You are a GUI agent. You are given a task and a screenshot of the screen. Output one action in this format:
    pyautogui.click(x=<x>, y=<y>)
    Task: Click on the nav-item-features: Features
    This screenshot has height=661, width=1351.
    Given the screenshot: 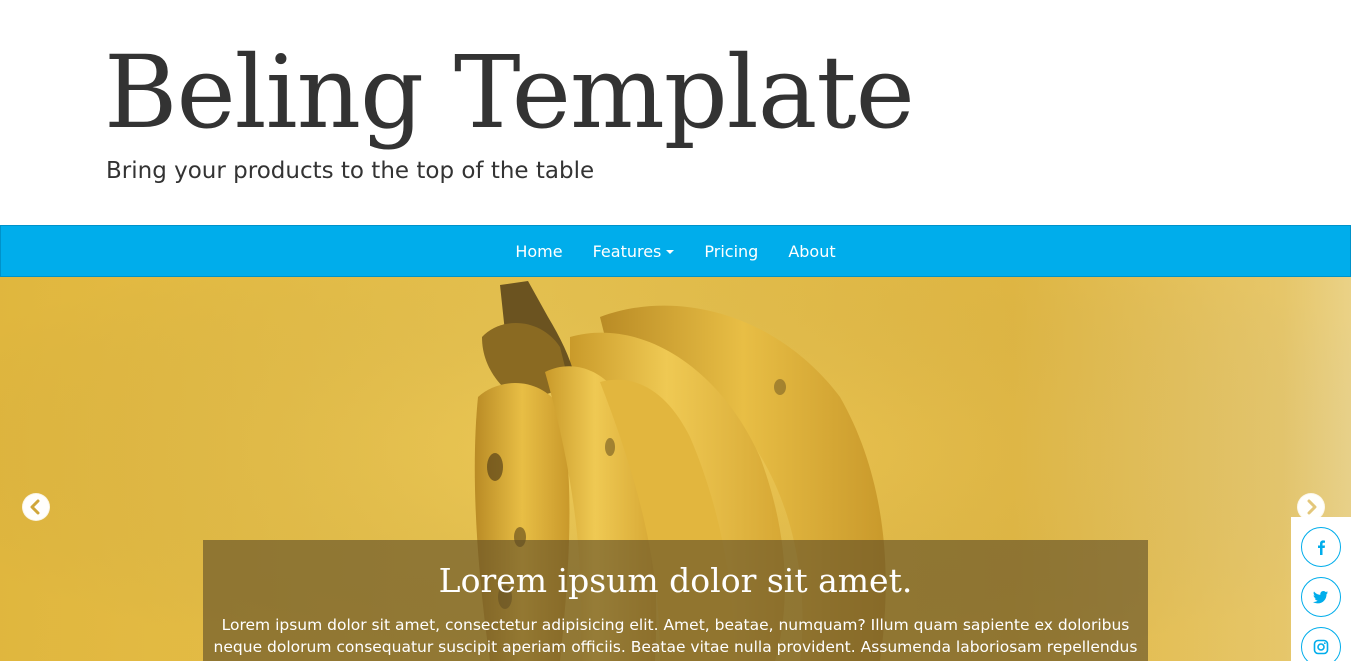 What is the action you would take?
    pyautogui.click(x=634, y=251)
    